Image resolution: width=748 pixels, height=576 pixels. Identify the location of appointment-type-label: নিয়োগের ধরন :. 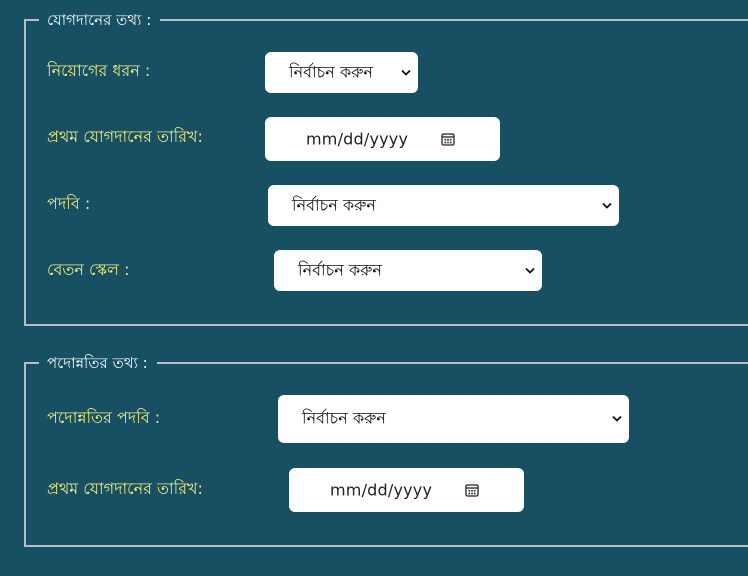
(99, 70).